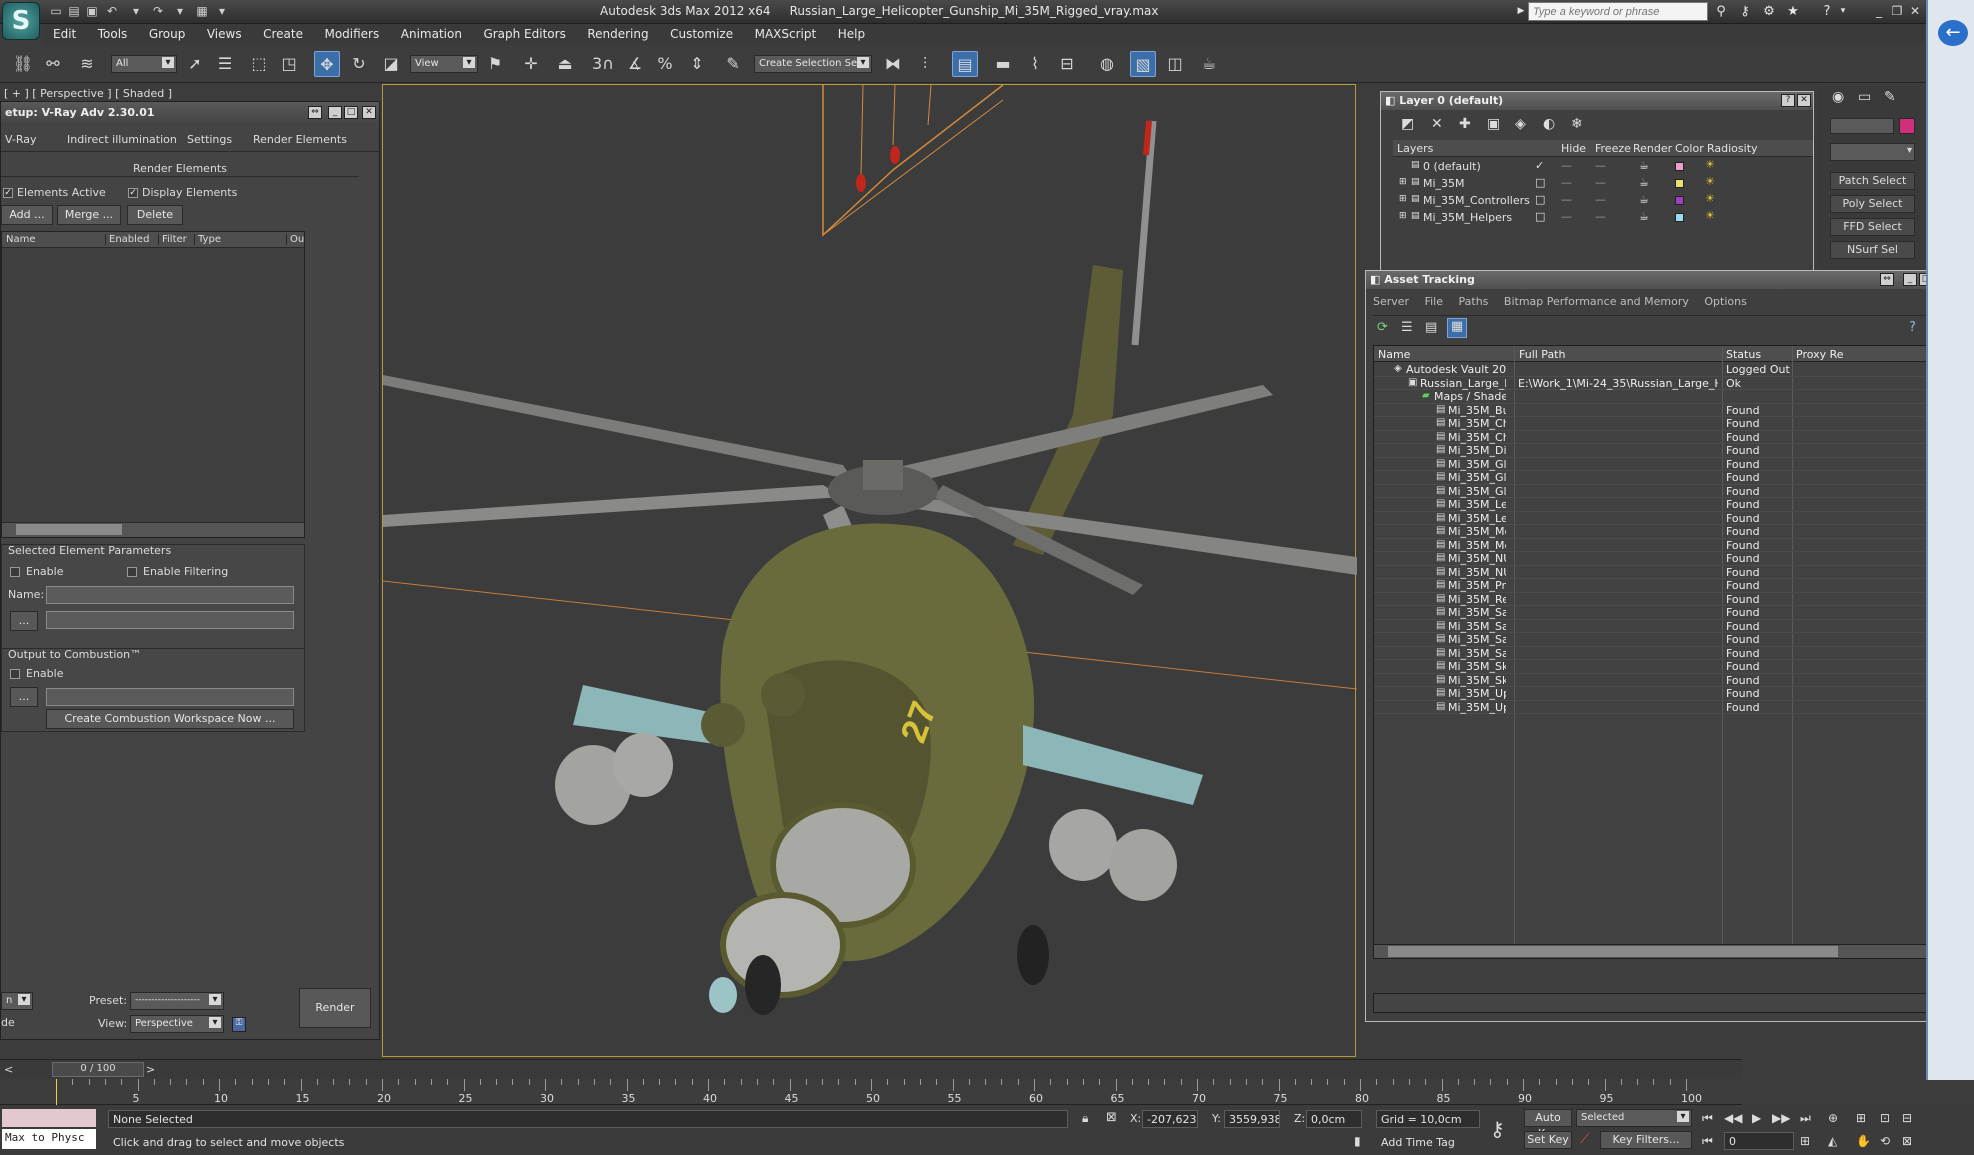 The width and height of the screenshot is (1974, 1155). Describe the element at coordinates (1885, 1141) in the screenshot. I see `orbit-icon: ⟲` at that location.